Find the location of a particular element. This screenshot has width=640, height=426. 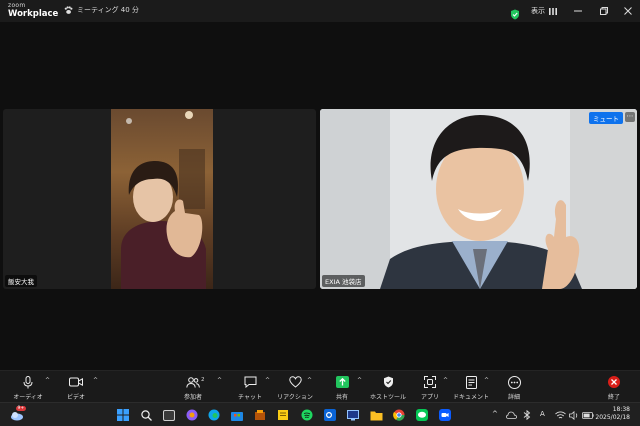

close-icon is located at coordinates (628, 11).